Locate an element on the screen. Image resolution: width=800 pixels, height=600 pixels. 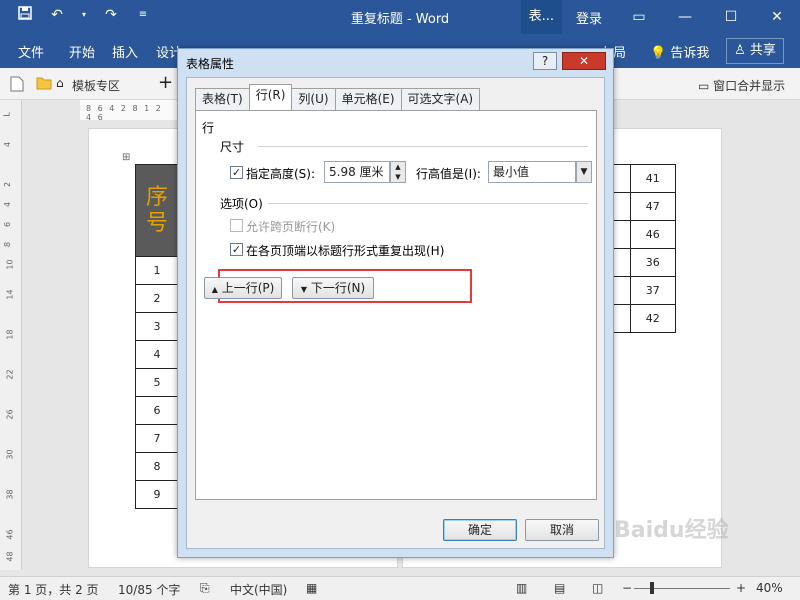
table-cell: 3 is located at coordinates (157, 326).